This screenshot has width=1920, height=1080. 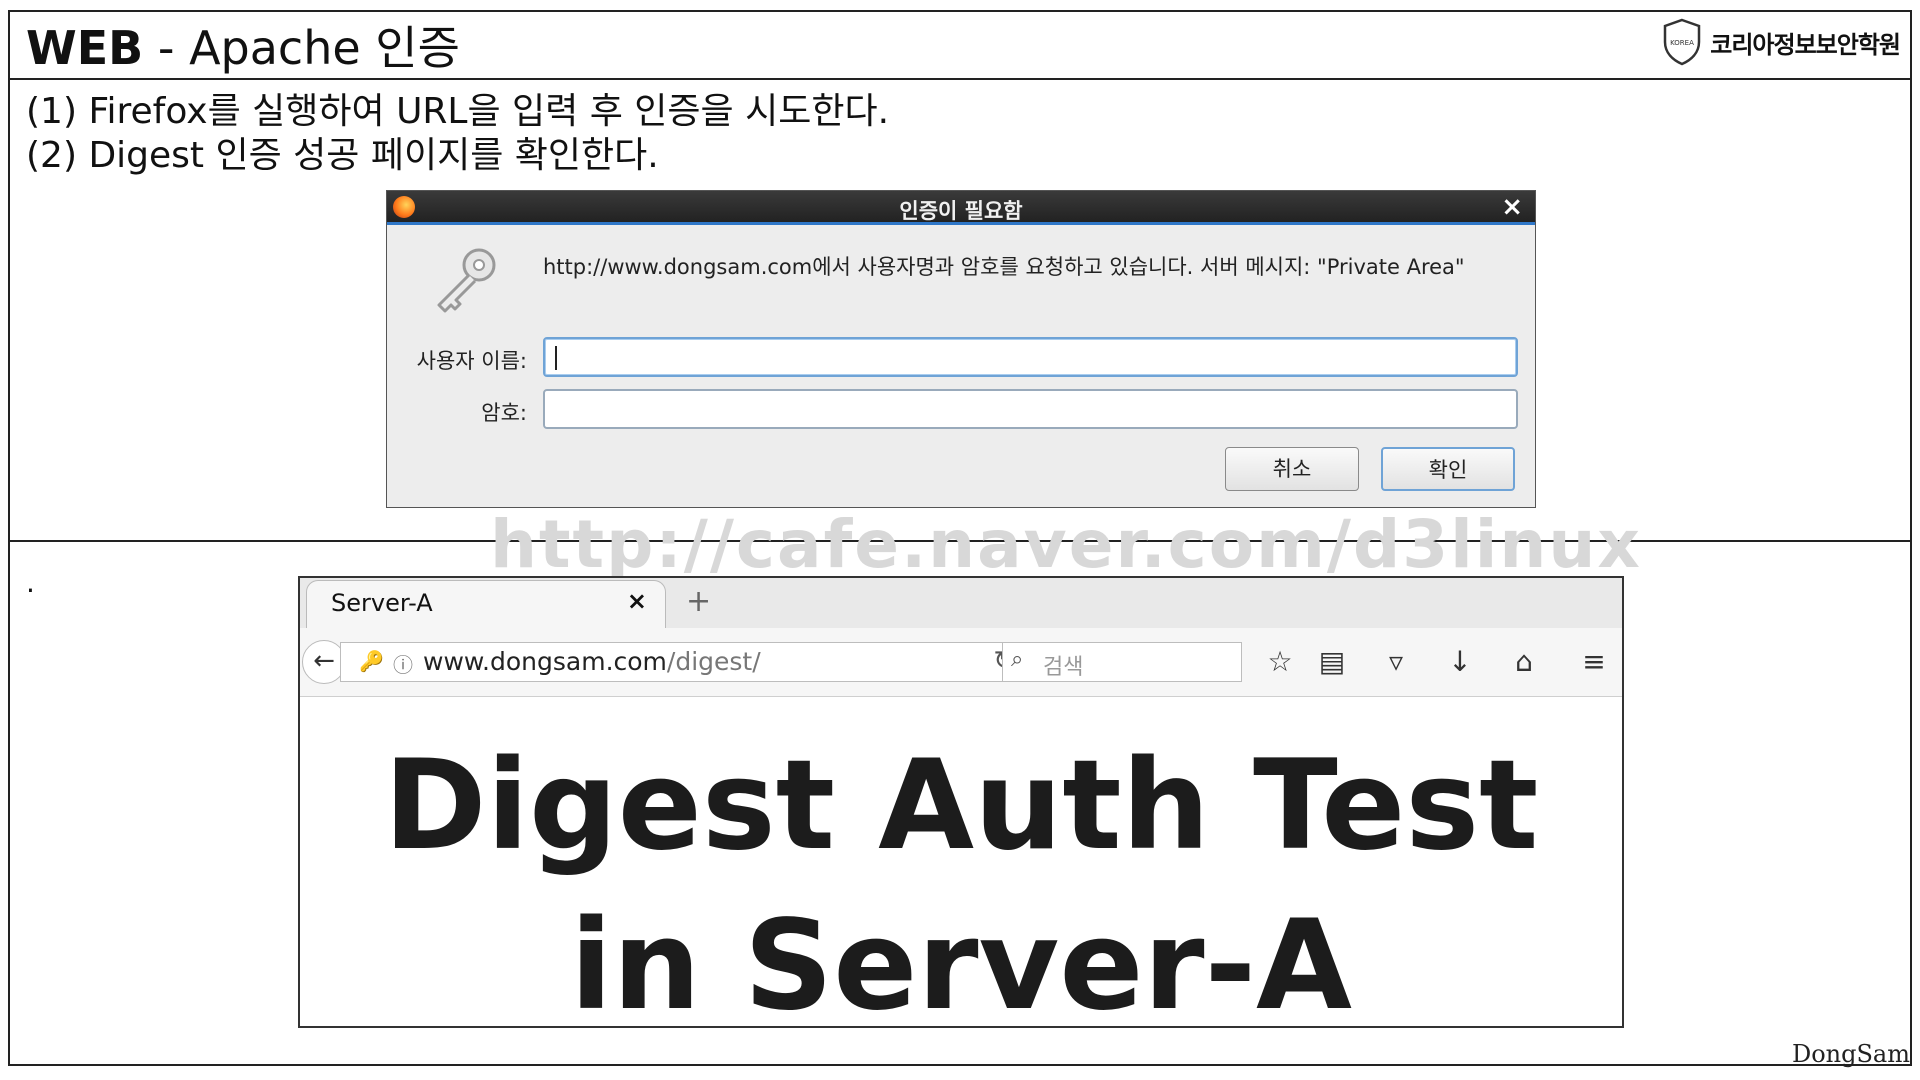 What do you see at coordinates (1292, 469) in the screenshot?
I see `cancel-button: 취소` at bounding box center [1292, 469].